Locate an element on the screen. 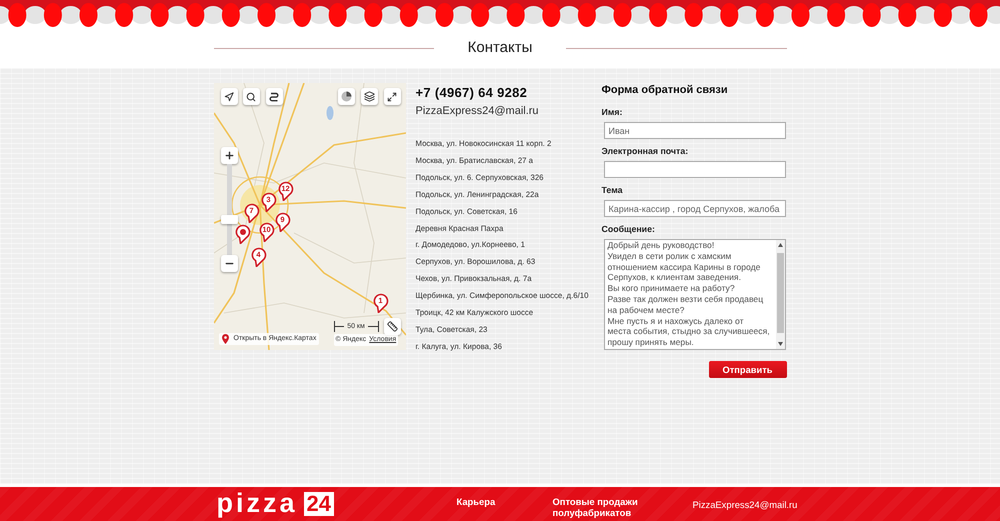 The image size is (1000, 521). search-icon is located at coordinates (251, 97).